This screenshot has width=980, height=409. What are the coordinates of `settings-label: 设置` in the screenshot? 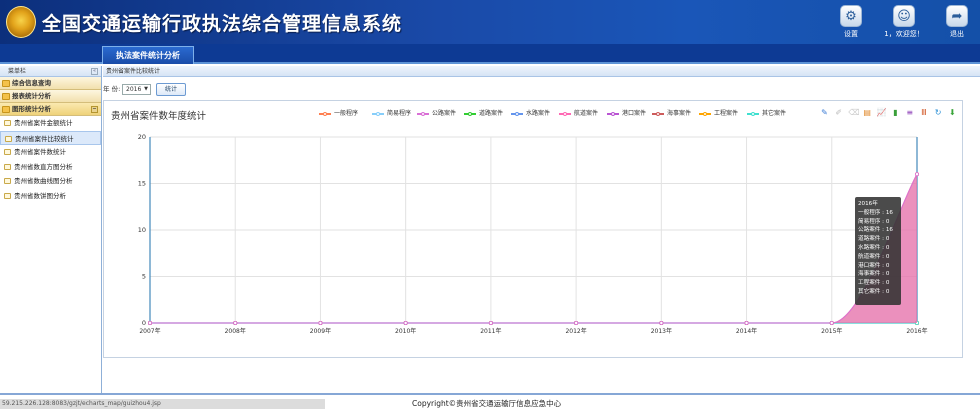 It's located at (851, 34).